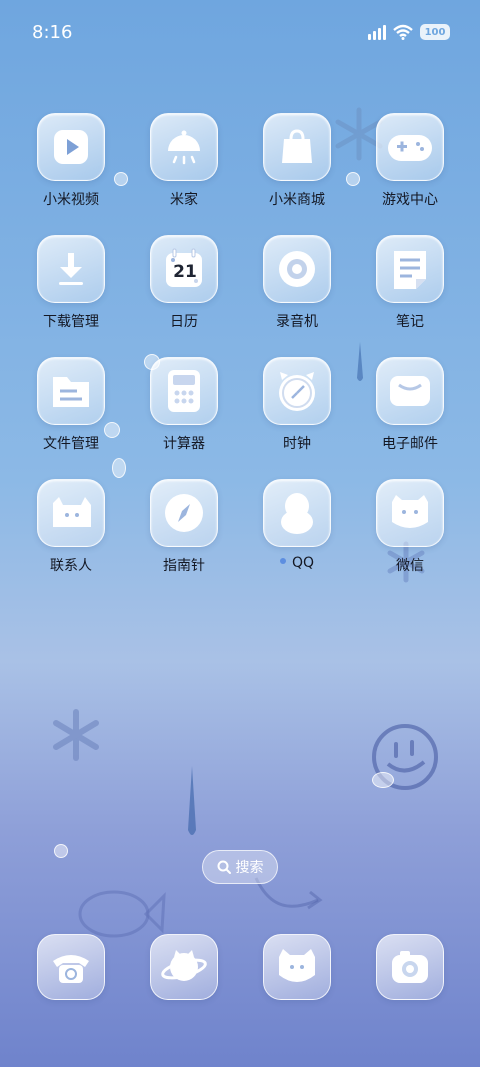  I want to click on app-clock: 时钟, so click(297, 412).